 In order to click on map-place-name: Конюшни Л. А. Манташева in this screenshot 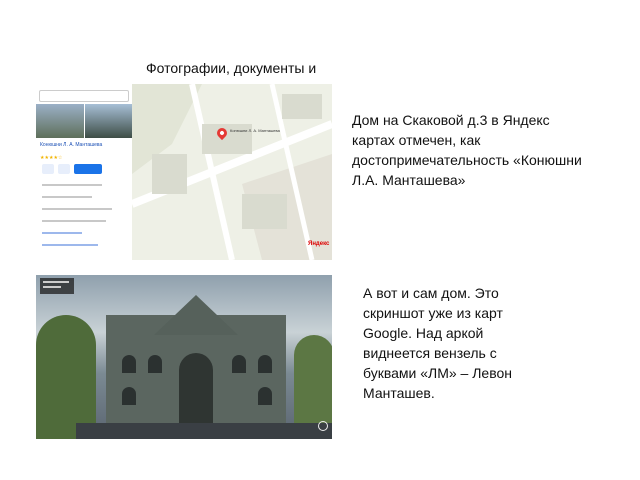, I will do `click(71, 145)`.